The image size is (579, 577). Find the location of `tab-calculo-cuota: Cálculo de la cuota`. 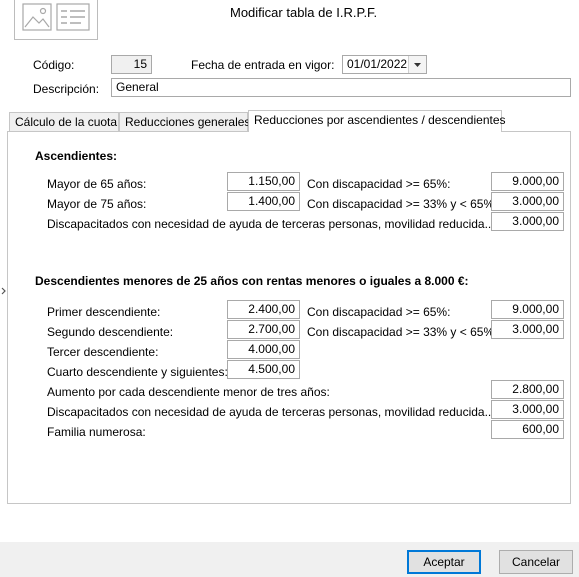

tab-calculo-cuota: Cálculo de la cuota is located at coordinates (64, 122).